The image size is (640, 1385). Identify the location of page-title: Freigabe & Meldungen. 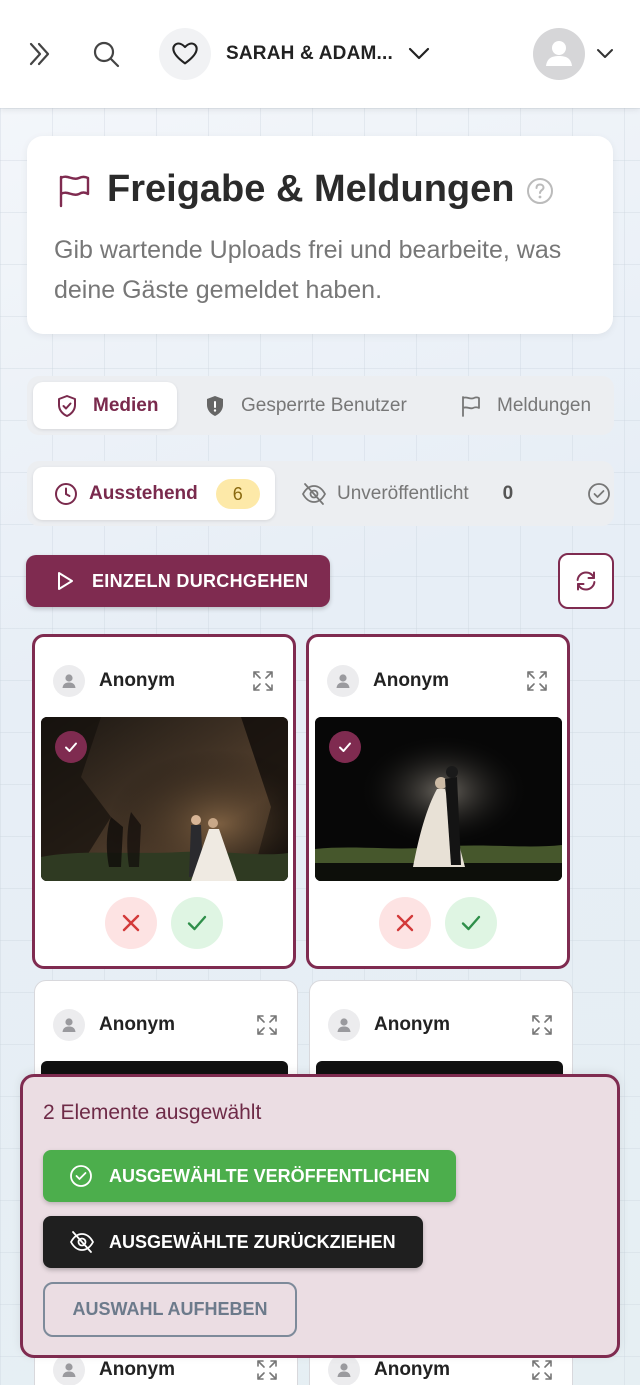
(311, 189).